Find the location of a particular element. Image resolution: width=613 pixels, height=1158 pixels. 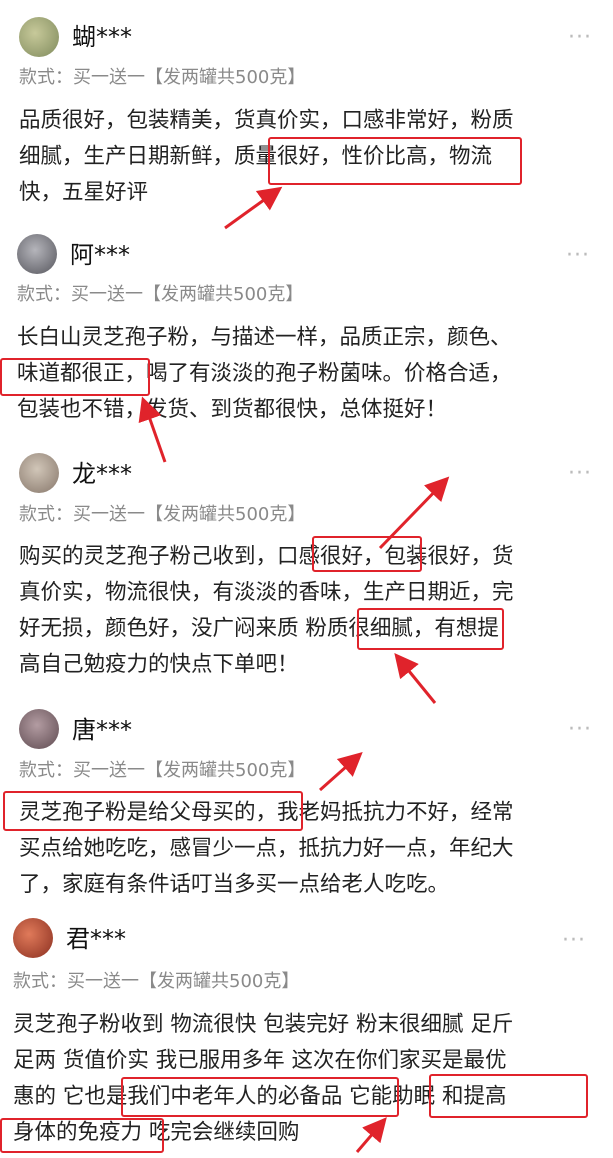

username: 蝴*** is located at coordinates (102, 37).